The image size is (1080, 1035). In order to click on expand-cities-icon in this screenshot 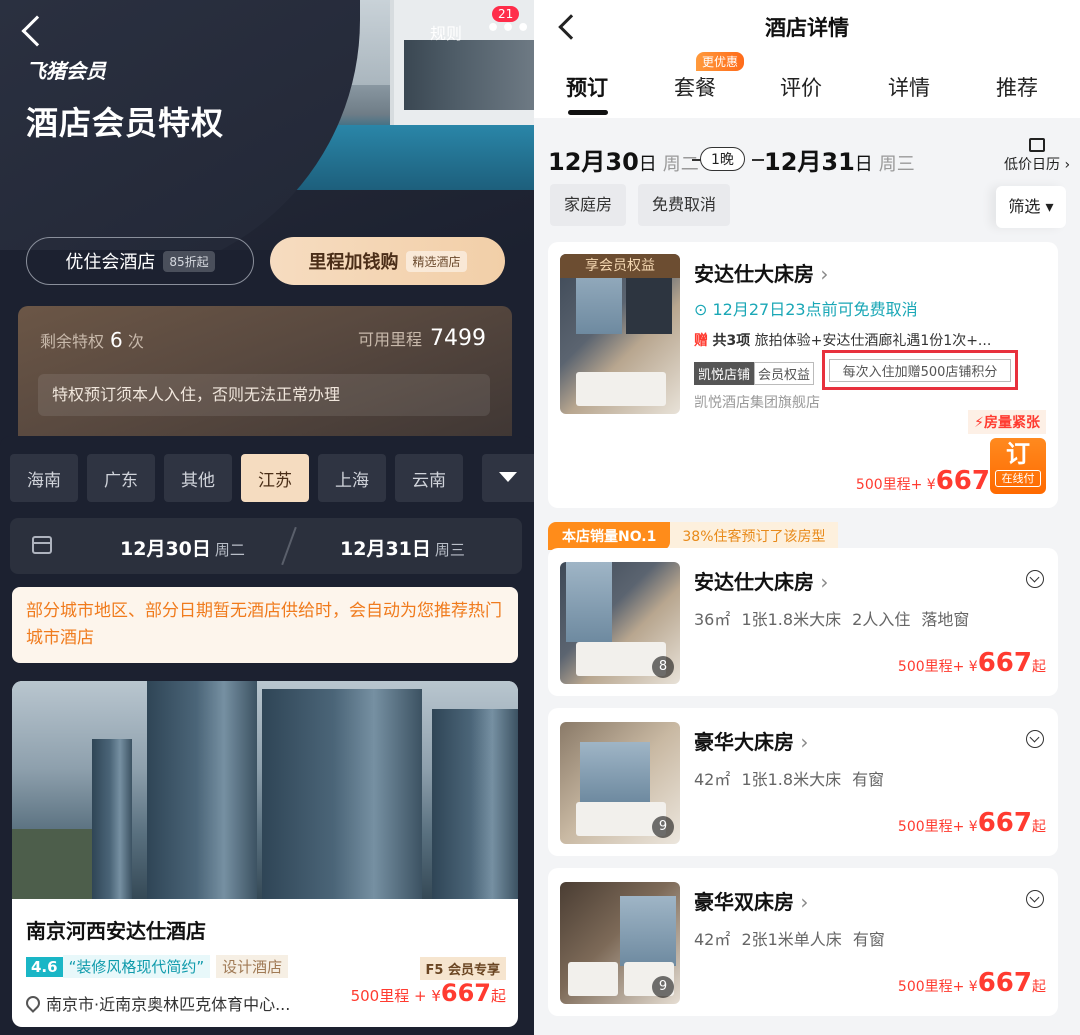, I will do `click(508, 478)`.